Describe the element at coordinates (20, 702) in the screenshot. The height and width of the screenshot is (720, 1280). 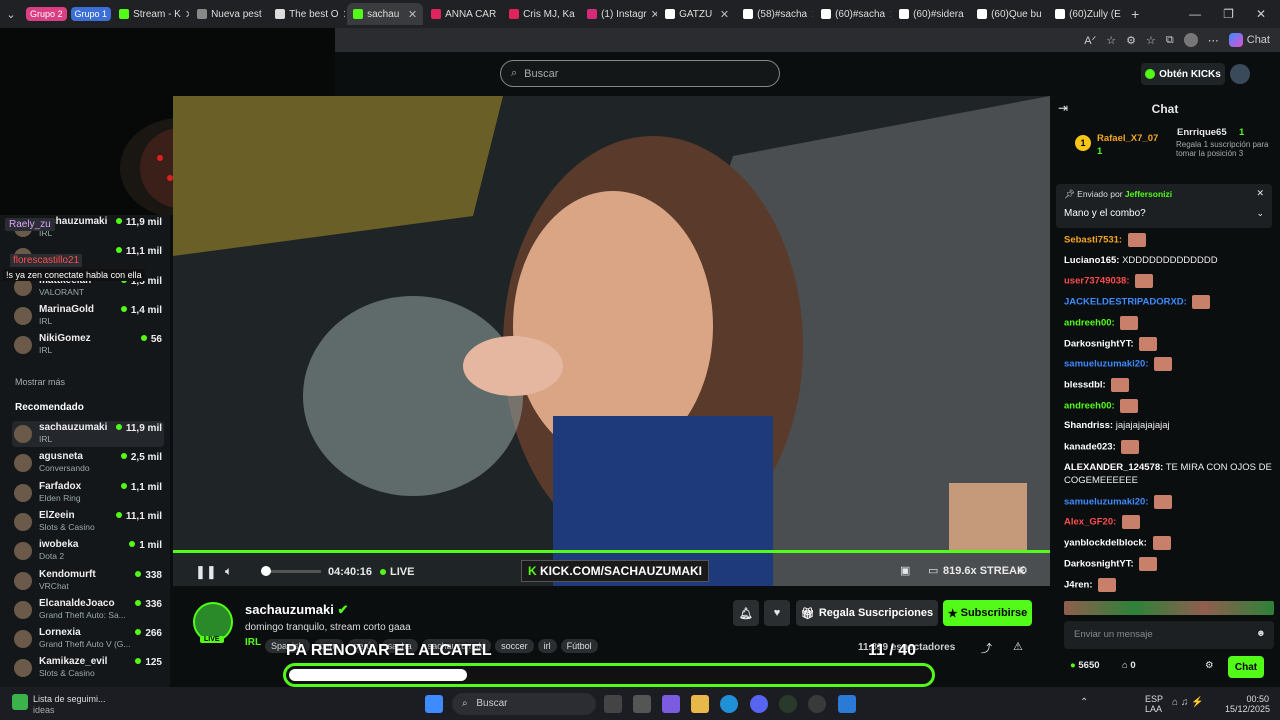
I see `widgets-icon` at that location.